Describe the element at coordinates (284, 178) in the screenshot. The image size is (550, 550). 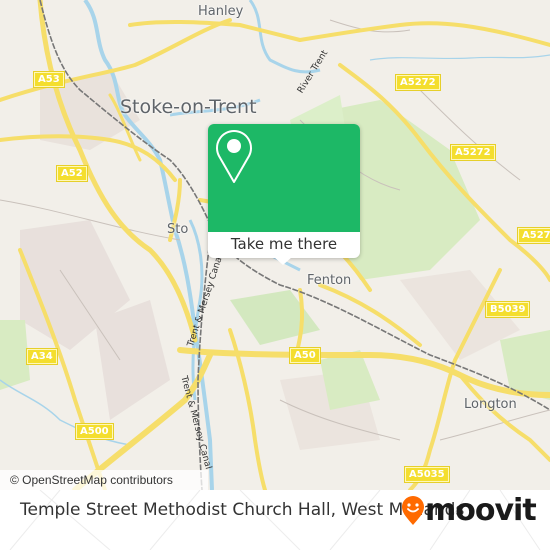
I see `popup-header` at that location.